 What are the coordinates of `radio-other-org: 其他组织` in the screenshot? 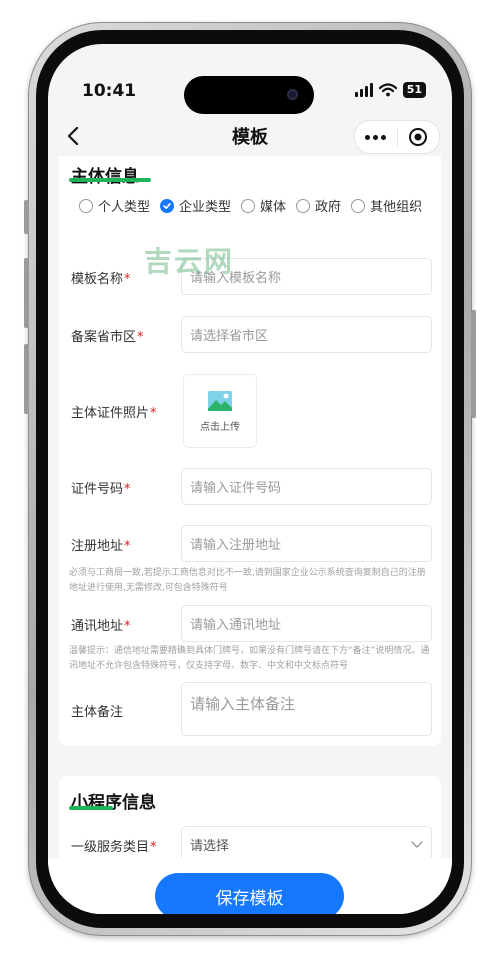 It's located at (386, 205).